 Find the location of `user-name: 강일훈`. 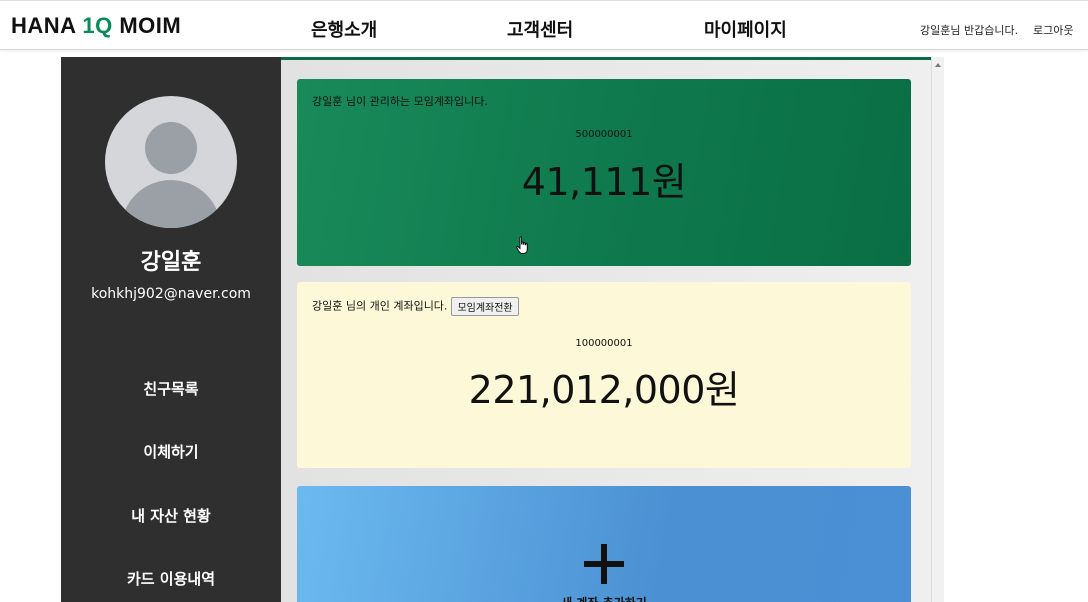

user-name: 강일훈 is located at coordinates (171, 262).